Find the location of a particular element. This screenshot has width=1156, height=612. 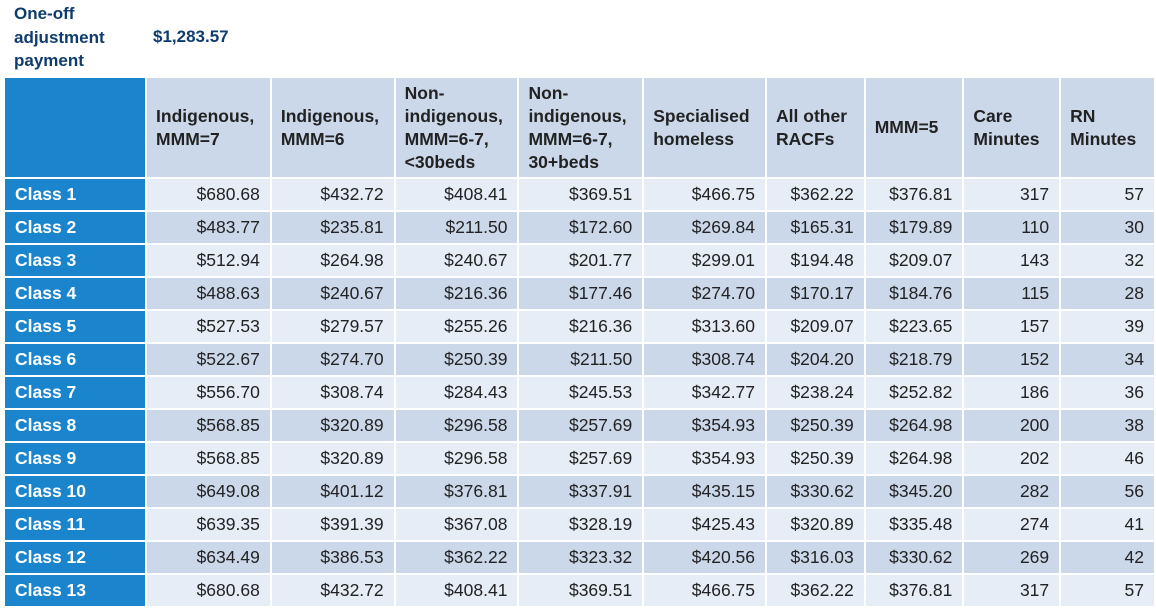

column-header: RN Minutes is located at coordinates (1107, 127).